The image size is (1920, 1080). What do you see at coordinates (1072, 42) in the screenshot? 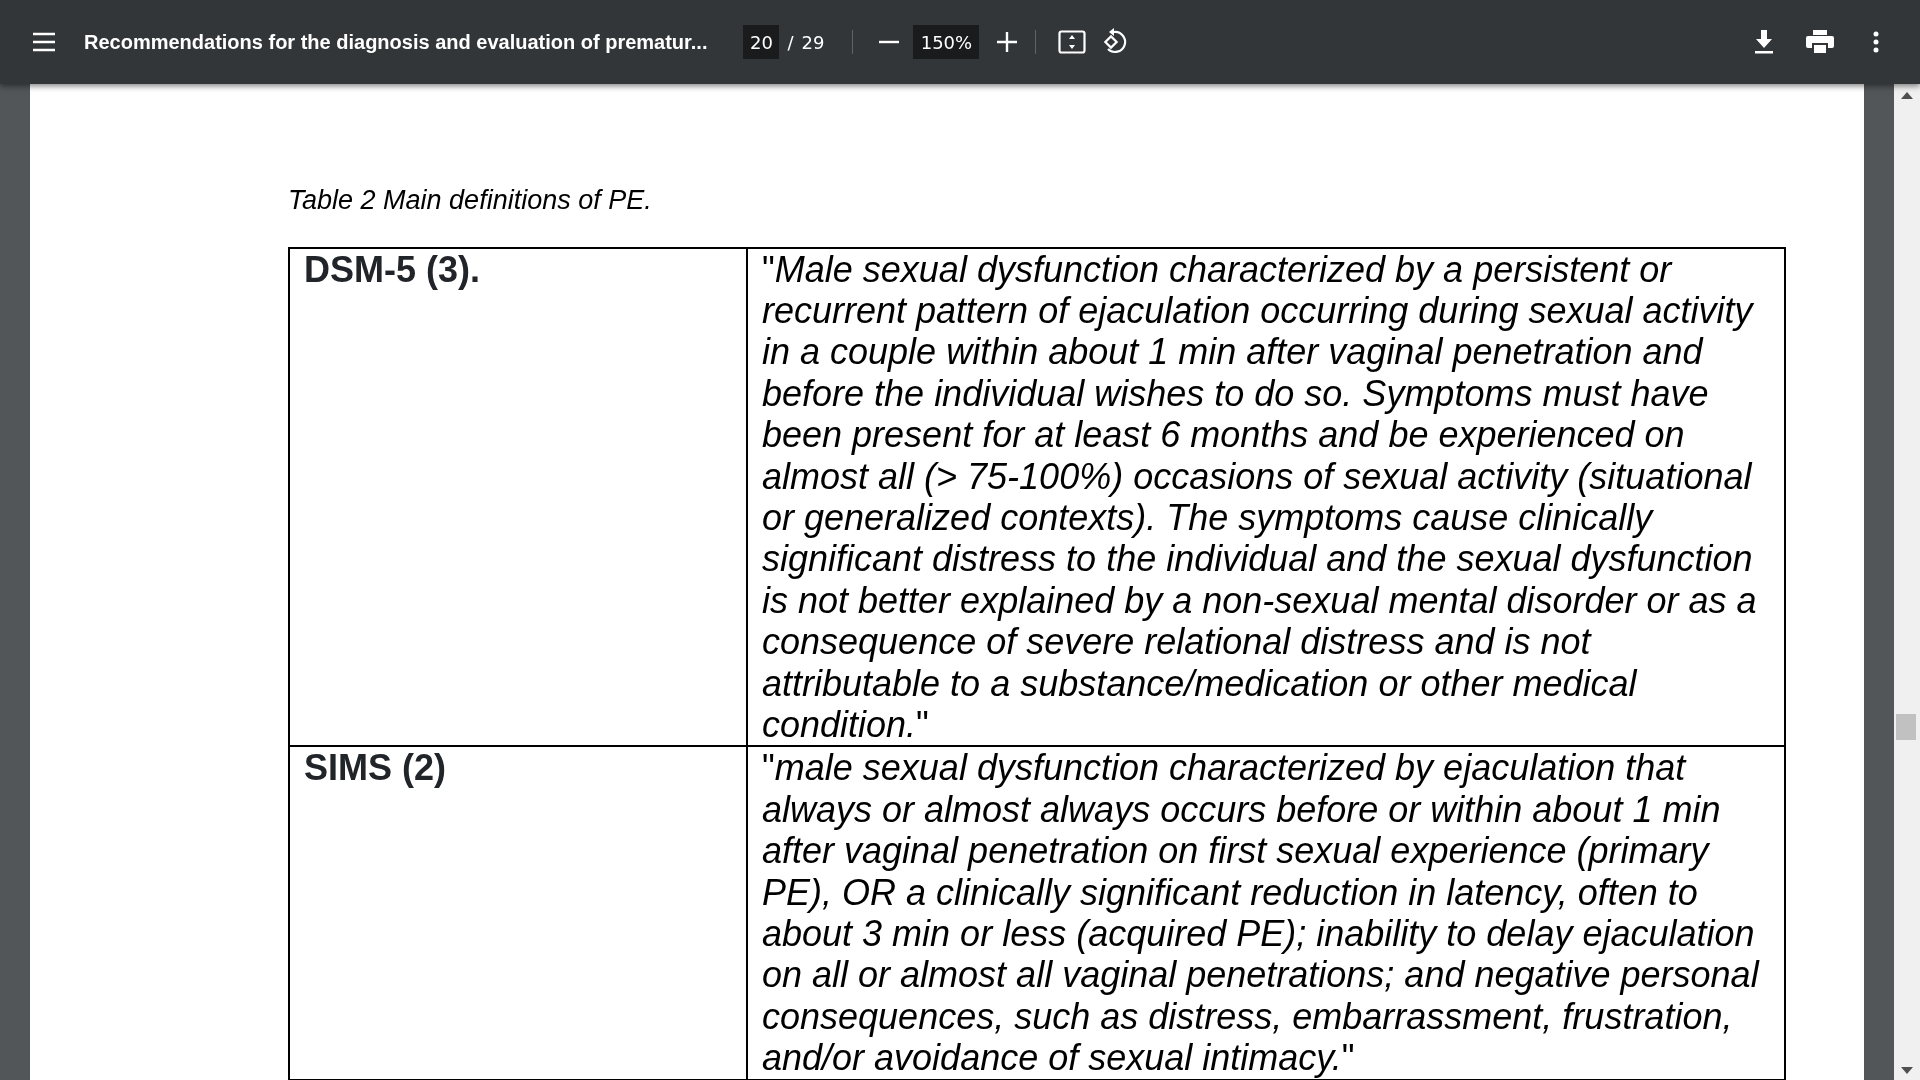
I see `fit-page-icon` at bounding box center [1072, 42].